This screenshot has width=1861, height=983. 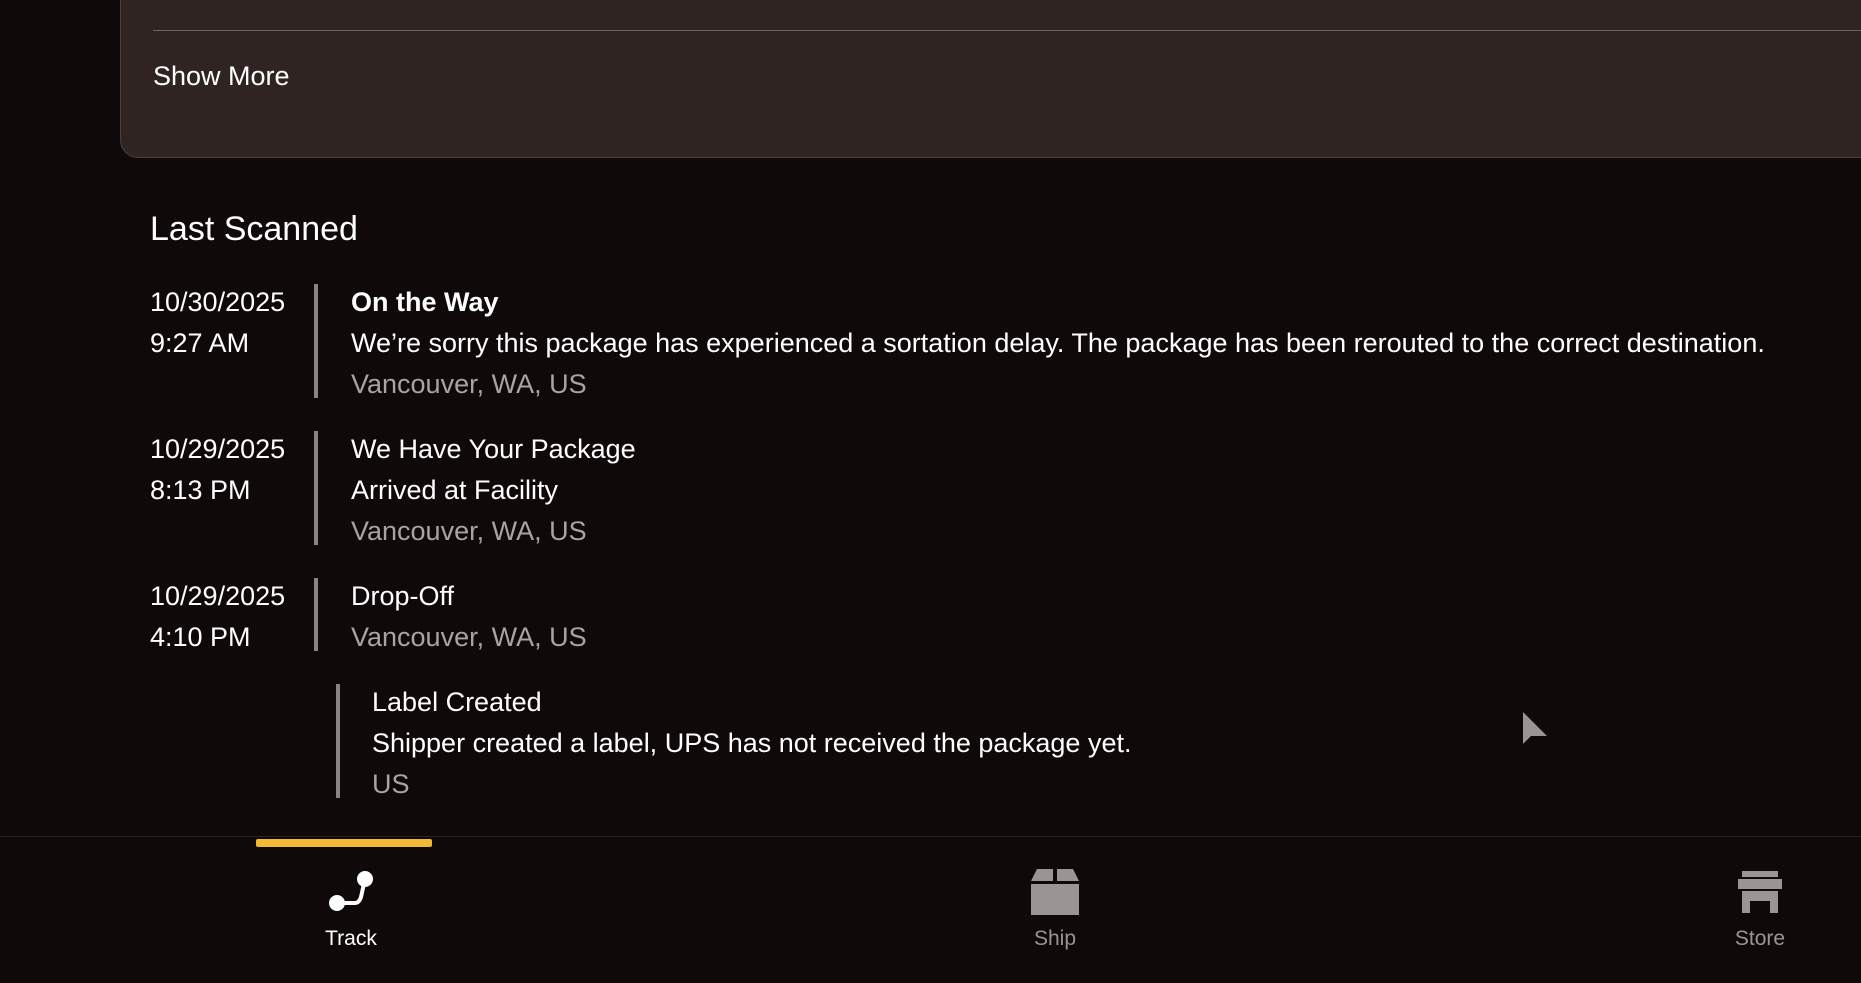 I want to click on card-divider, so click(x=1007, y=30).